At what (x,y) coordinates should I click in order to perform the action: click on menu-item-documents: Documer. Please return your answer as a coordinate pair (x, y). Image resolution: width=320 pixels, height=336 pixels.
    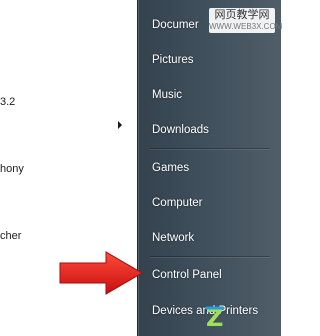
    Looking at the image, I should click on (175, 25).